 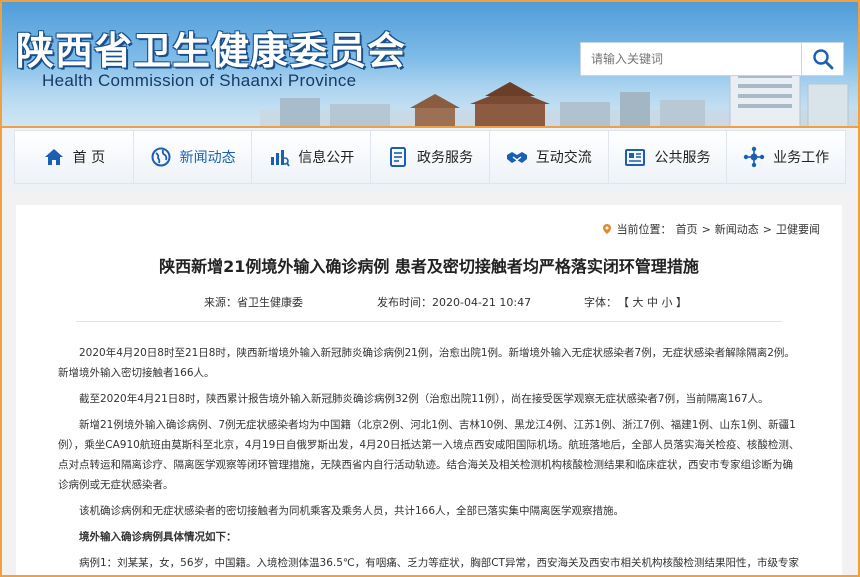 What do you see at coordinates (445, 158) in the screenshot?
I see `nav-item-label: 政务服务` at bounding box center [445, 158].